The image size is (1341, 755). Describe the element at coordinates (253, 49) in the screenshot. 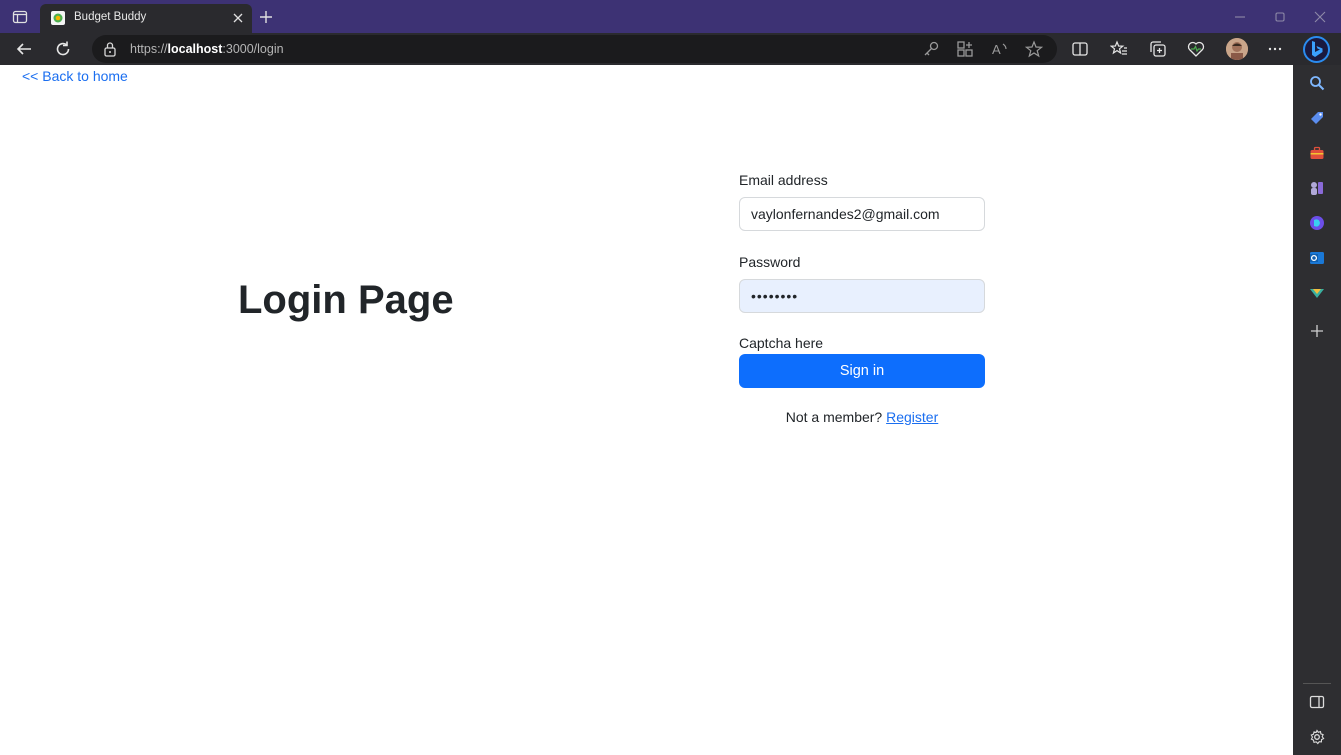

I see `url-path: :3000/login` at that location.